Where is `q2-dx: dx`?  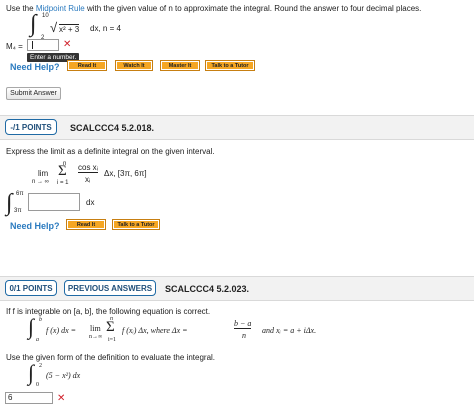 q2-dx: dx is located at coordinates (90, 202).